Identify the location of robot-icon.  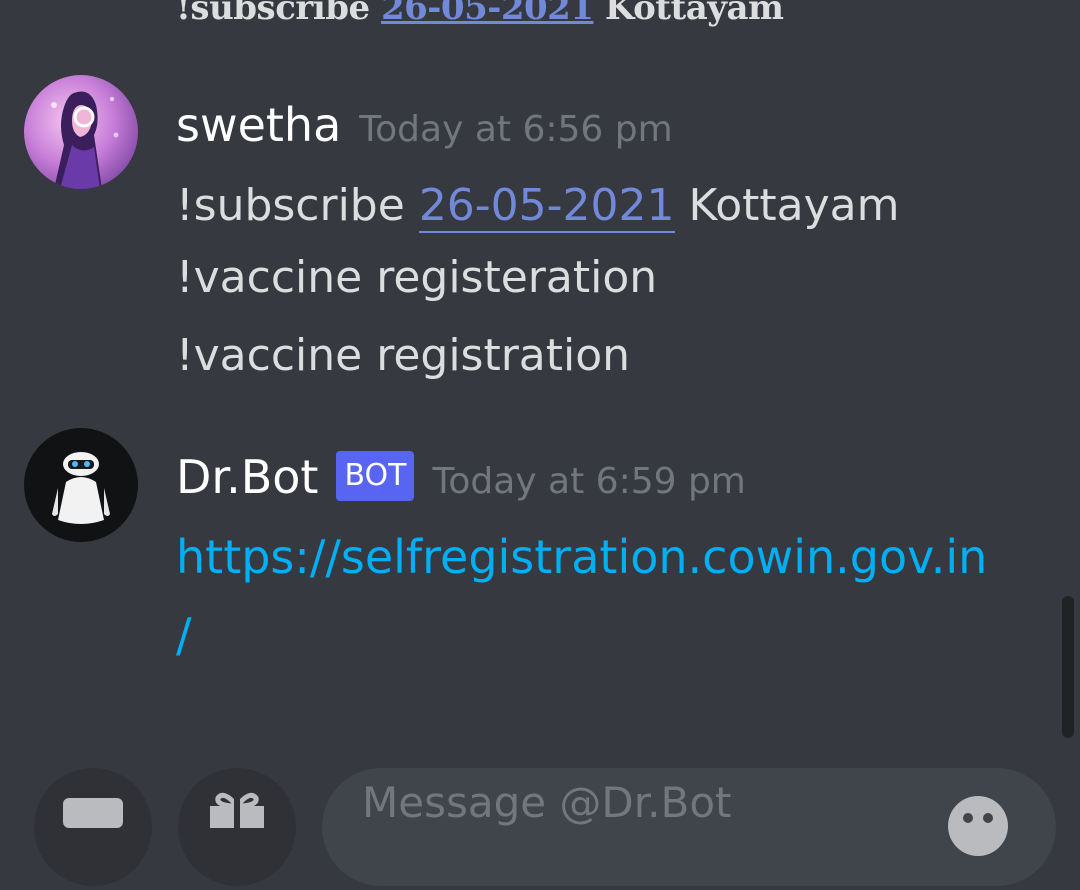
(81, 488).